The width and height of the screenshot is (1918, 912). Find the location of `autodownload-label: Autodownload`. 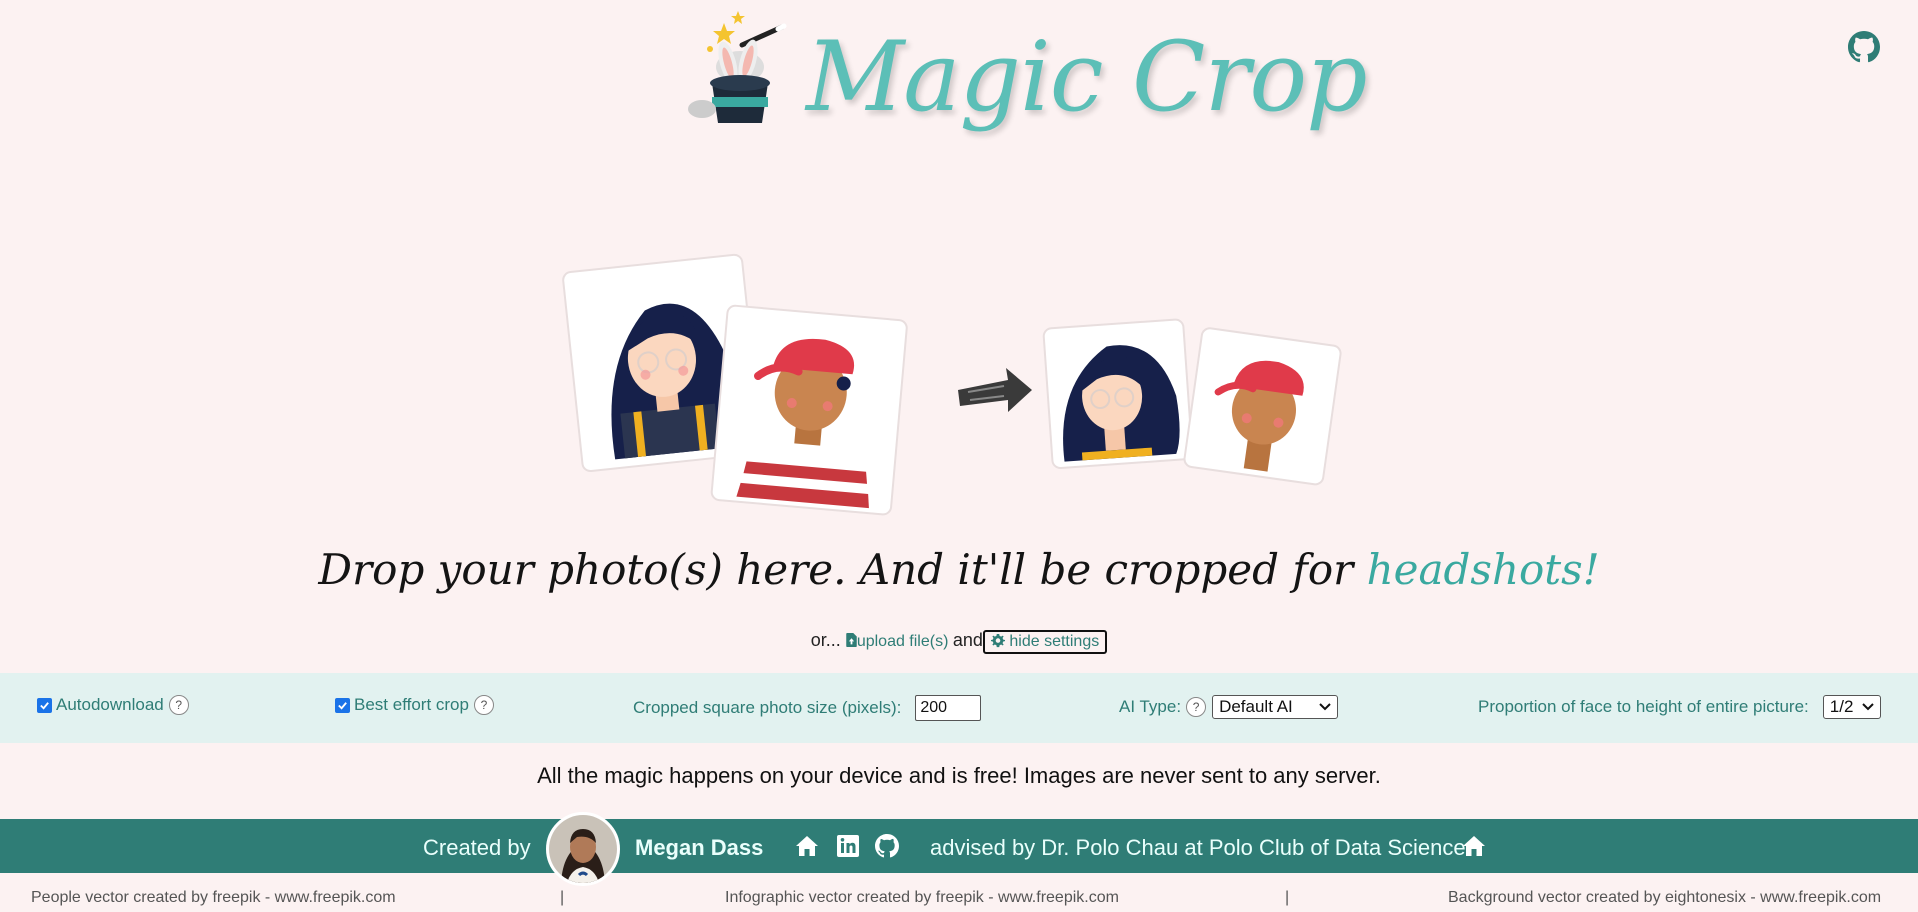

autodownload-label: Autodownload is located at coordinates (110, 705).